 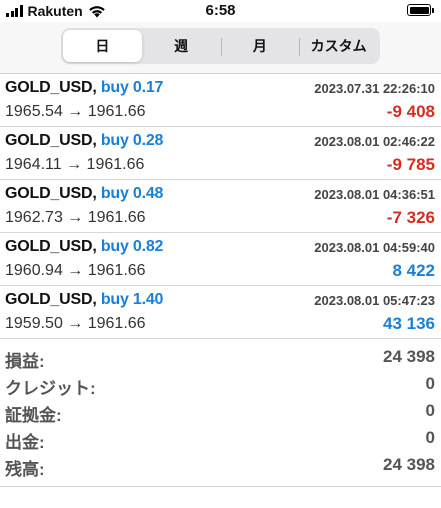 What do you see at coordinates (420, 10) in the screenshot?
I see `battery-icon` at bounding box center [420, 10].